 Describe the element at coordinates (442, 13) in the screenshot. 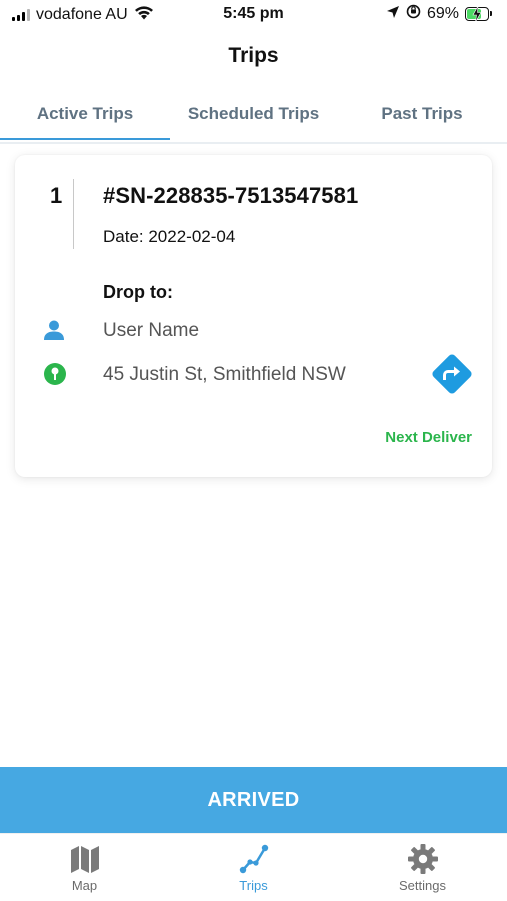

I see `battery-percent: 69%` at that location.